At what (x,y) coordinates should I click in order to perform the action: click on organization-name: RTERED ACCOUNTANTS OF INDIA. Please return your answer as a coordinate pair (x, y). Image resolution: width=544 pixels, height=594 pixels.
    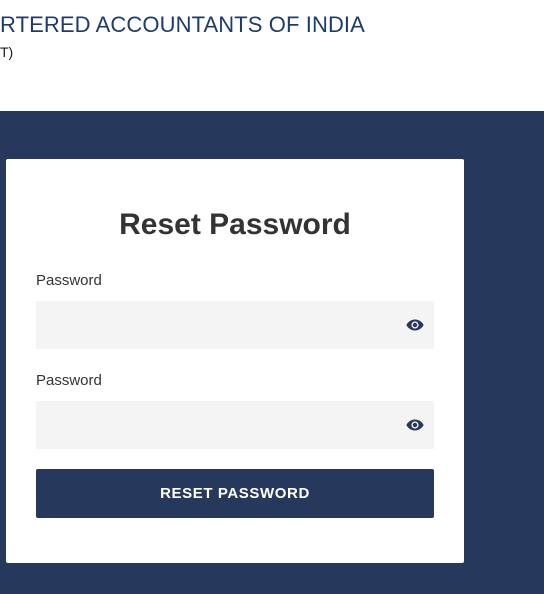
    Looking at the image, I should click on (182, 24).